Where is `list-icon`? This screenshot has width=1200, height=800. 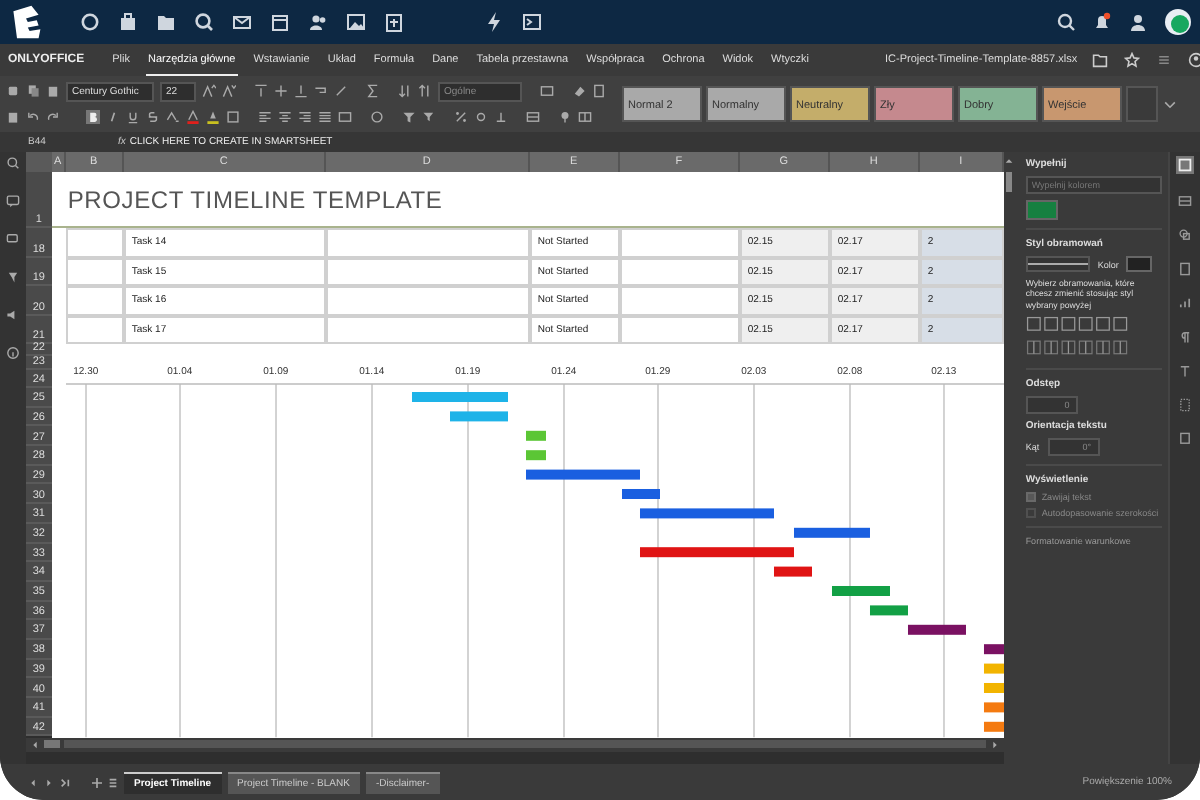
list-icon is located at coordinates (1163, 60).